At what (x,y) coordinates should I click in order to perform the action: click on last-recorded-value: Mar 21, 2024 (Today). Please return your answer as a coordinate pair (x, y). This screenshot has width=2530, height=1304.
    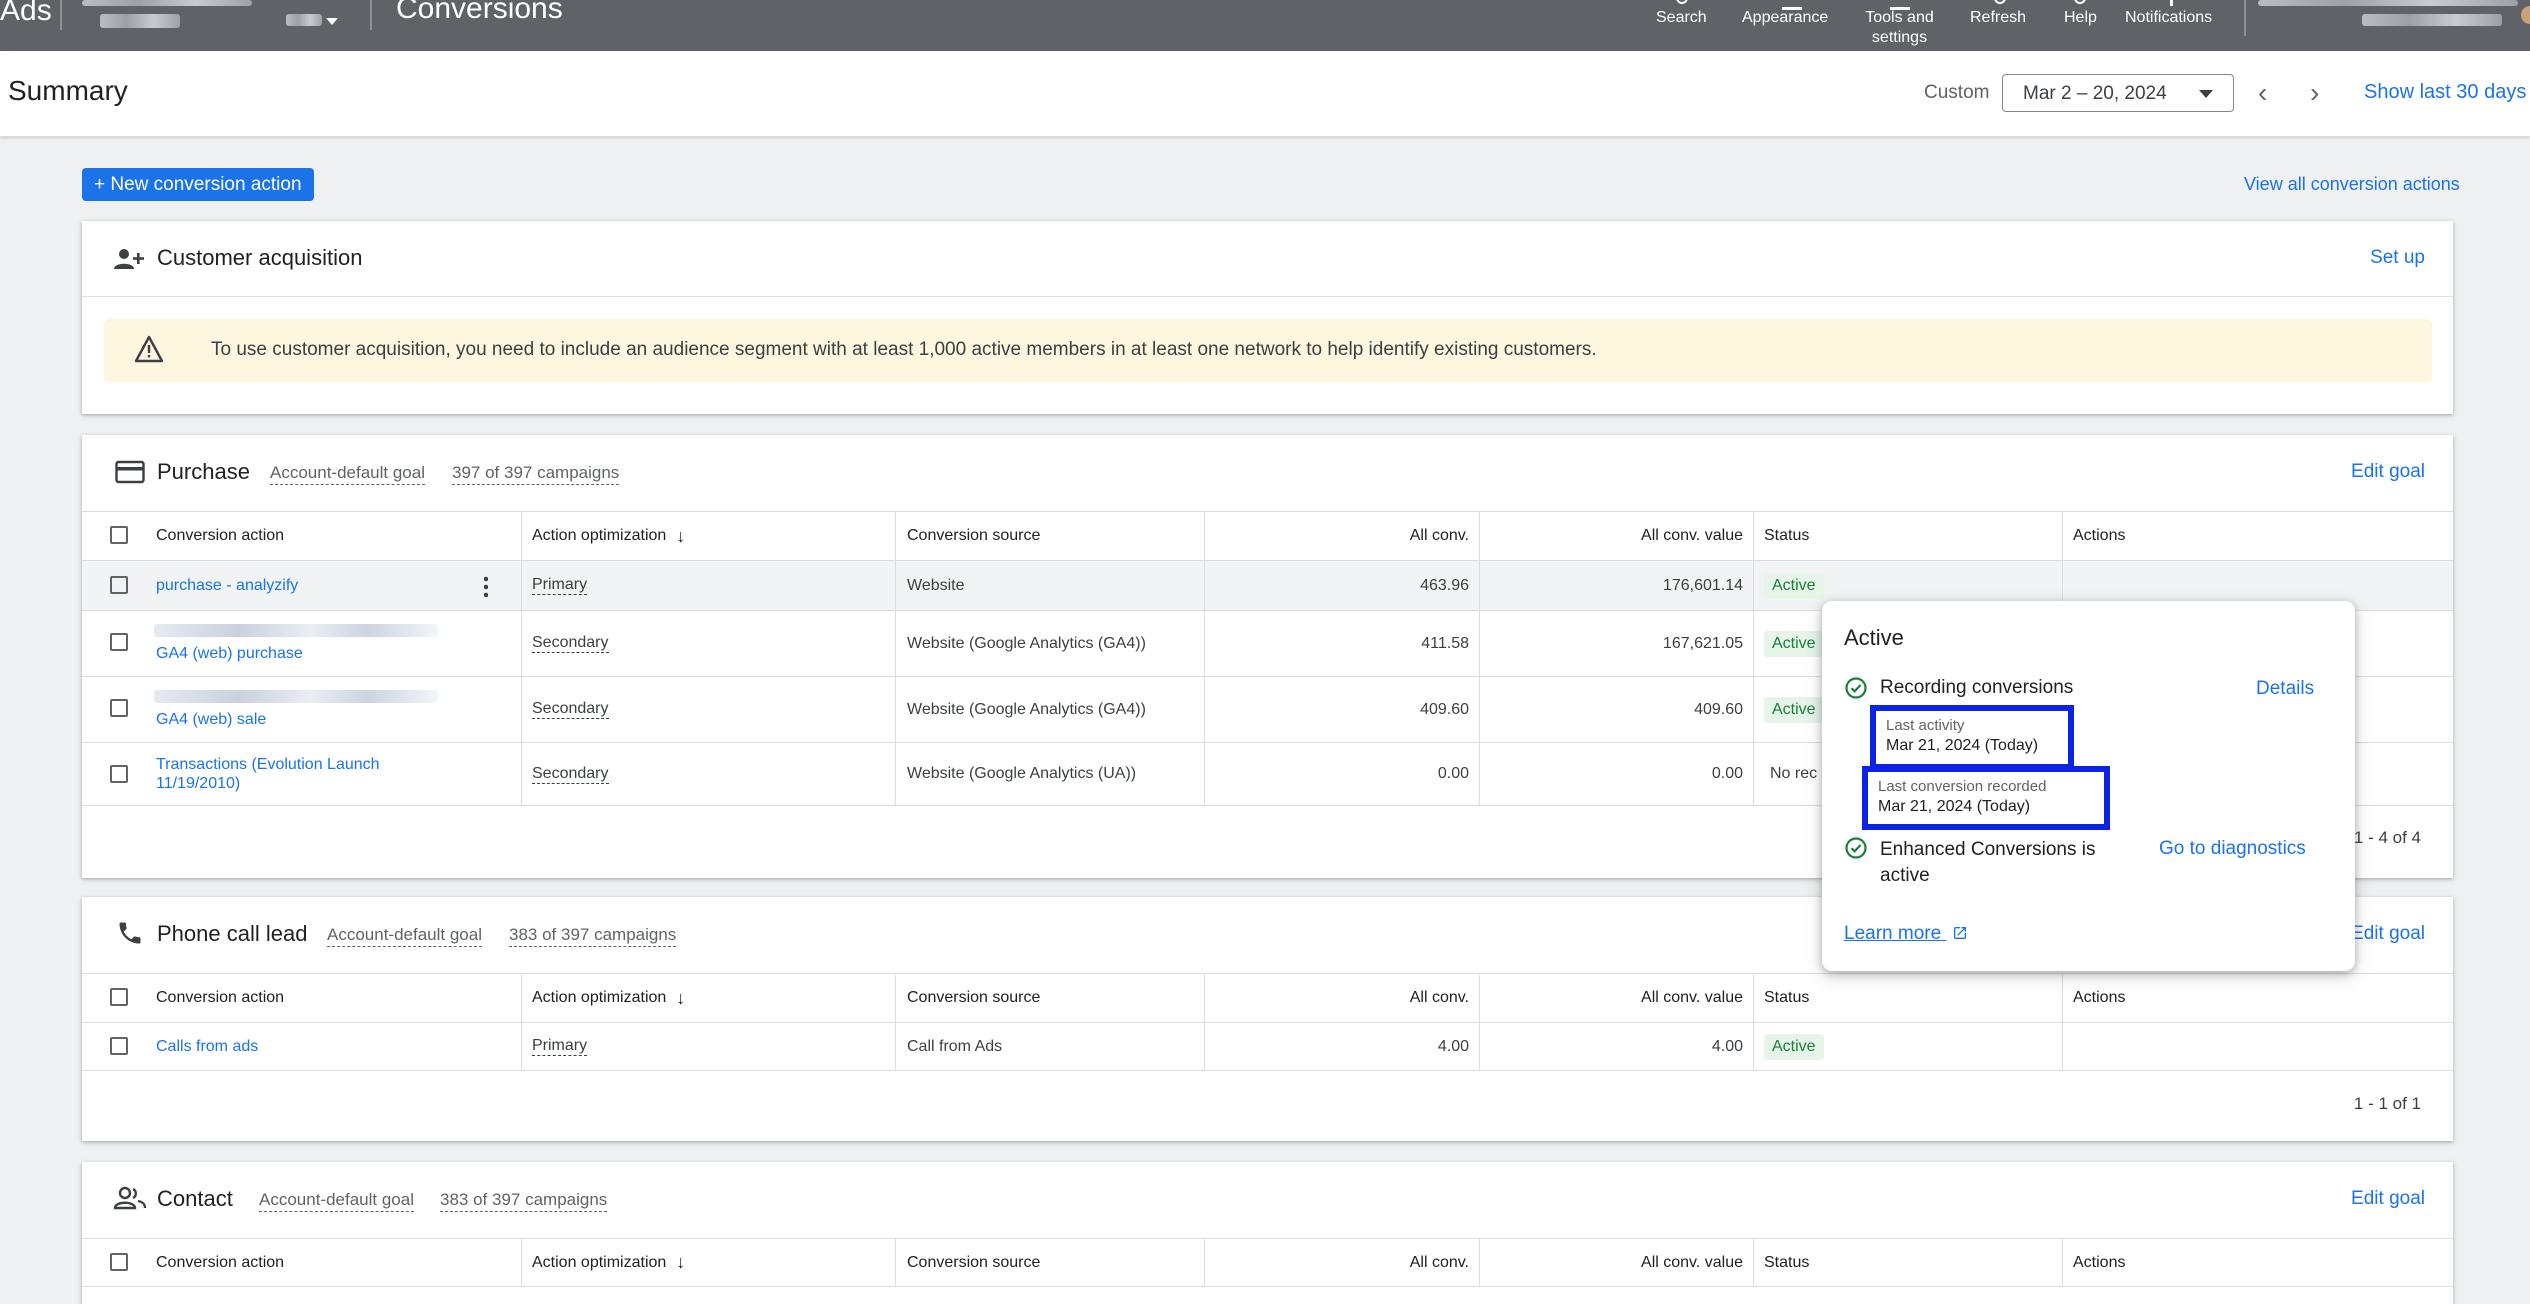
    Looking at the image, I should click on (1954, 806).